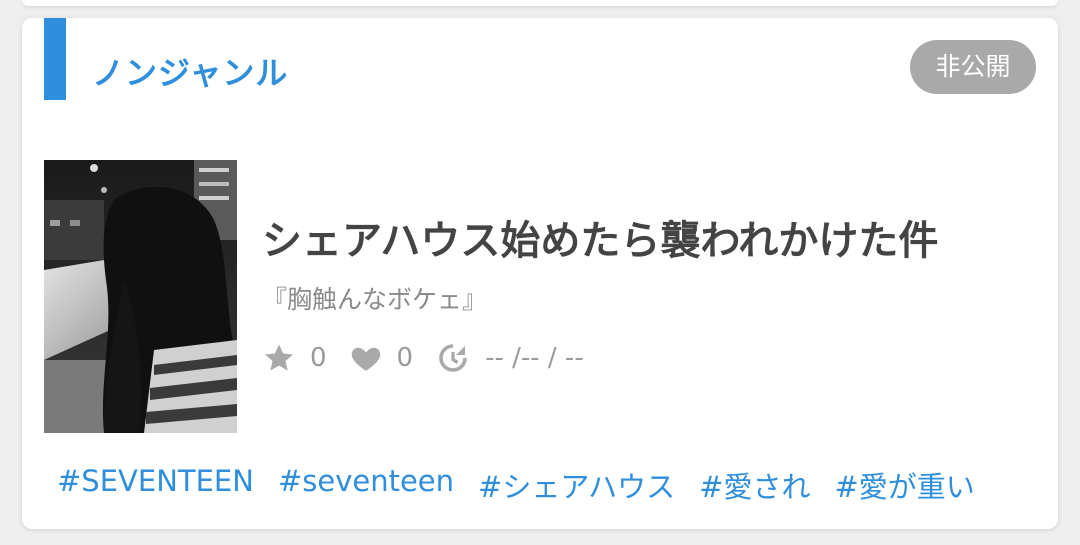 The height and width of the screenshot is (545, 1080). Describe the element at coordinates (534, 358) in the screenshot. I see `updated-date: -- /-- / --` at that location.